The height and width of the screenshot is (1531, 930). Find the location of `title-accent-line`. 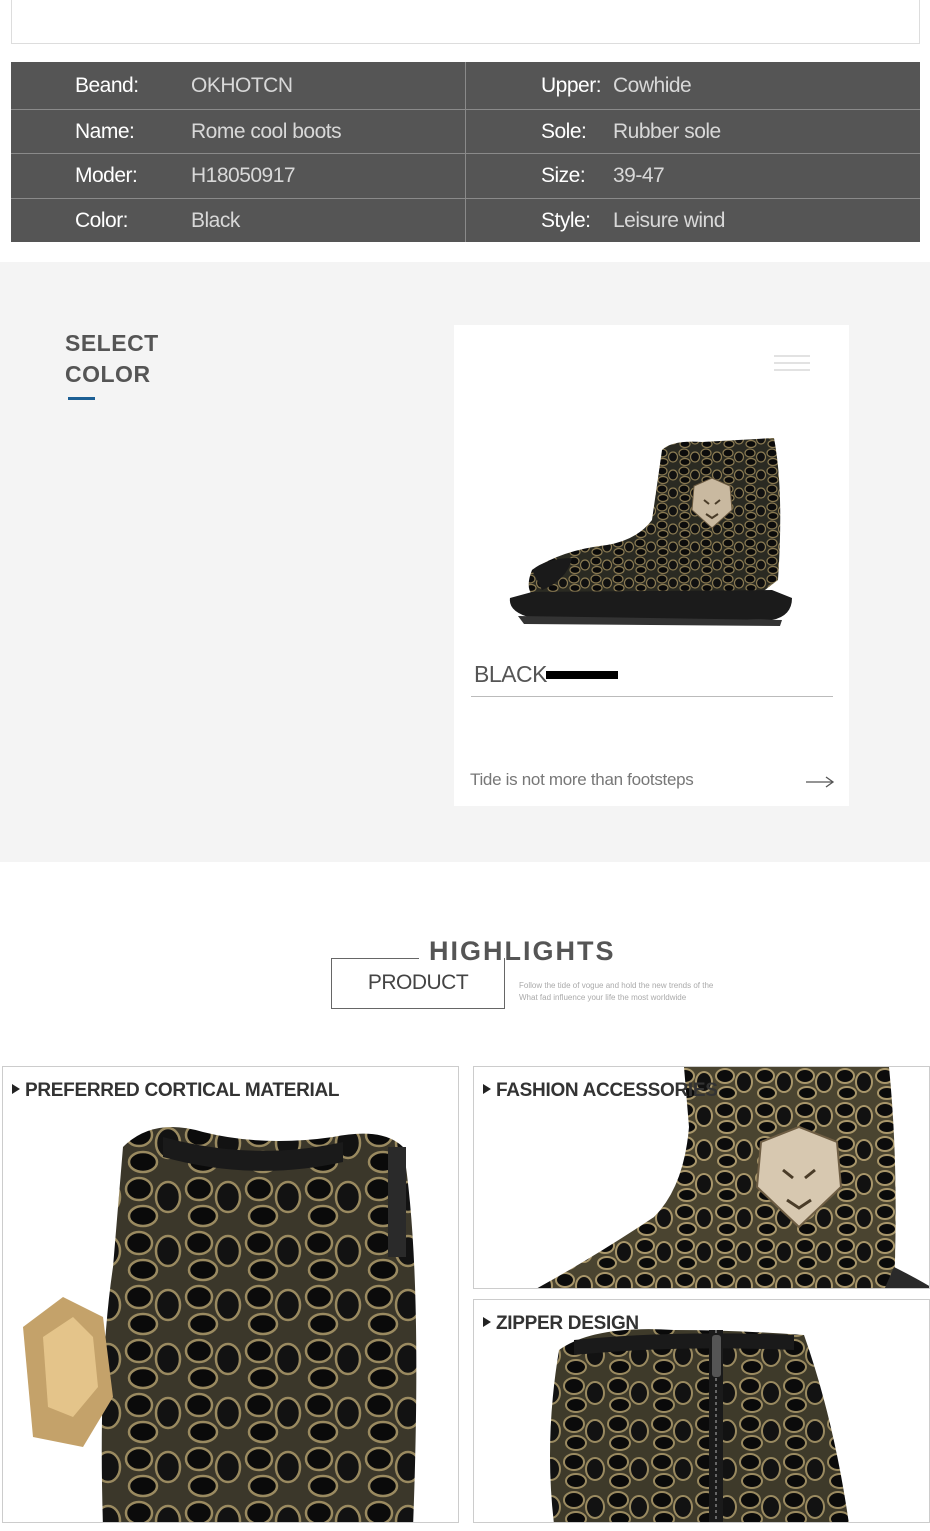

title-accent-line is located at coordinates (81, 398).